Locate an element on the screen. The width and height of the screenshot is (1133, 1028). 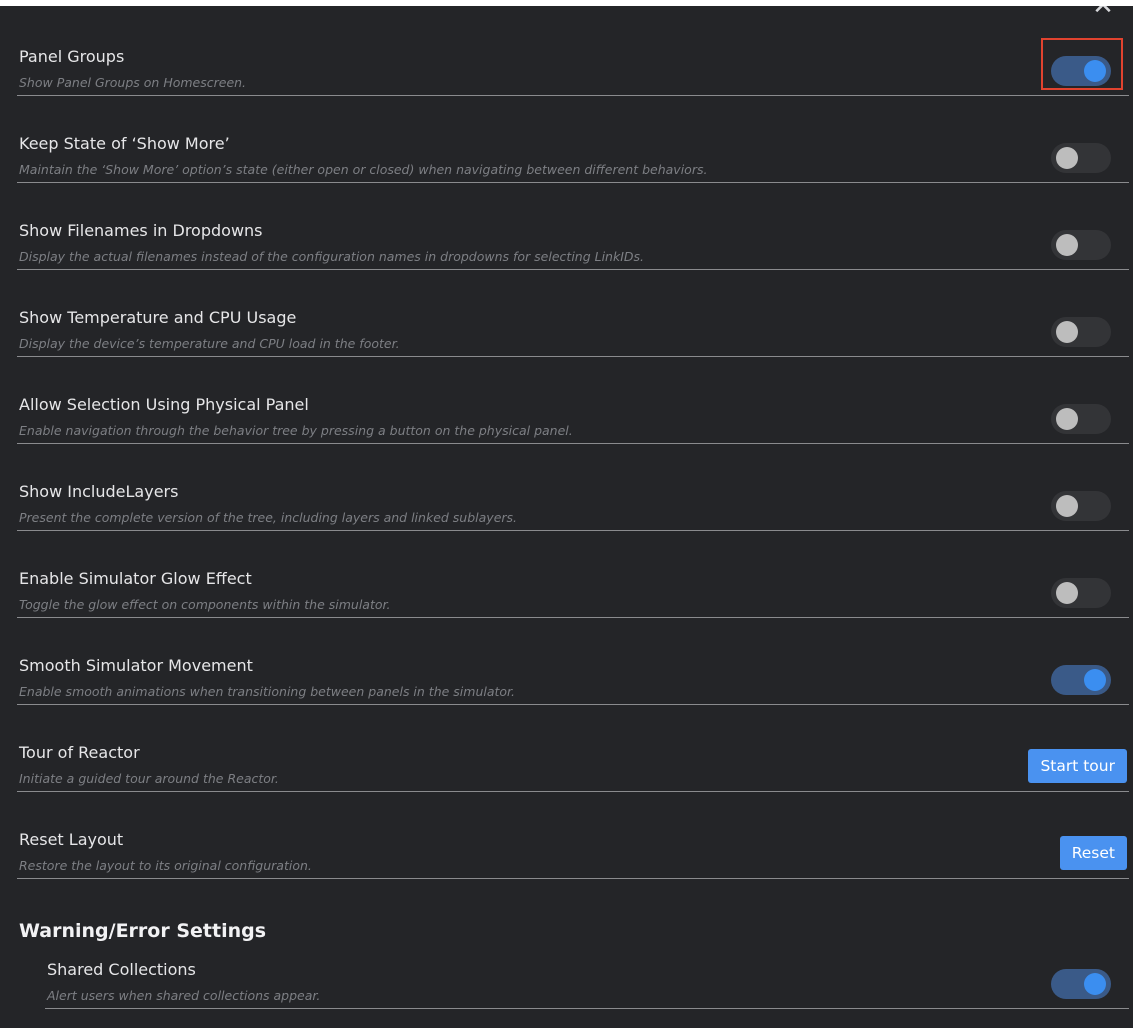
setting-title: Tour of Reactor is located at coordinates (79, 752).